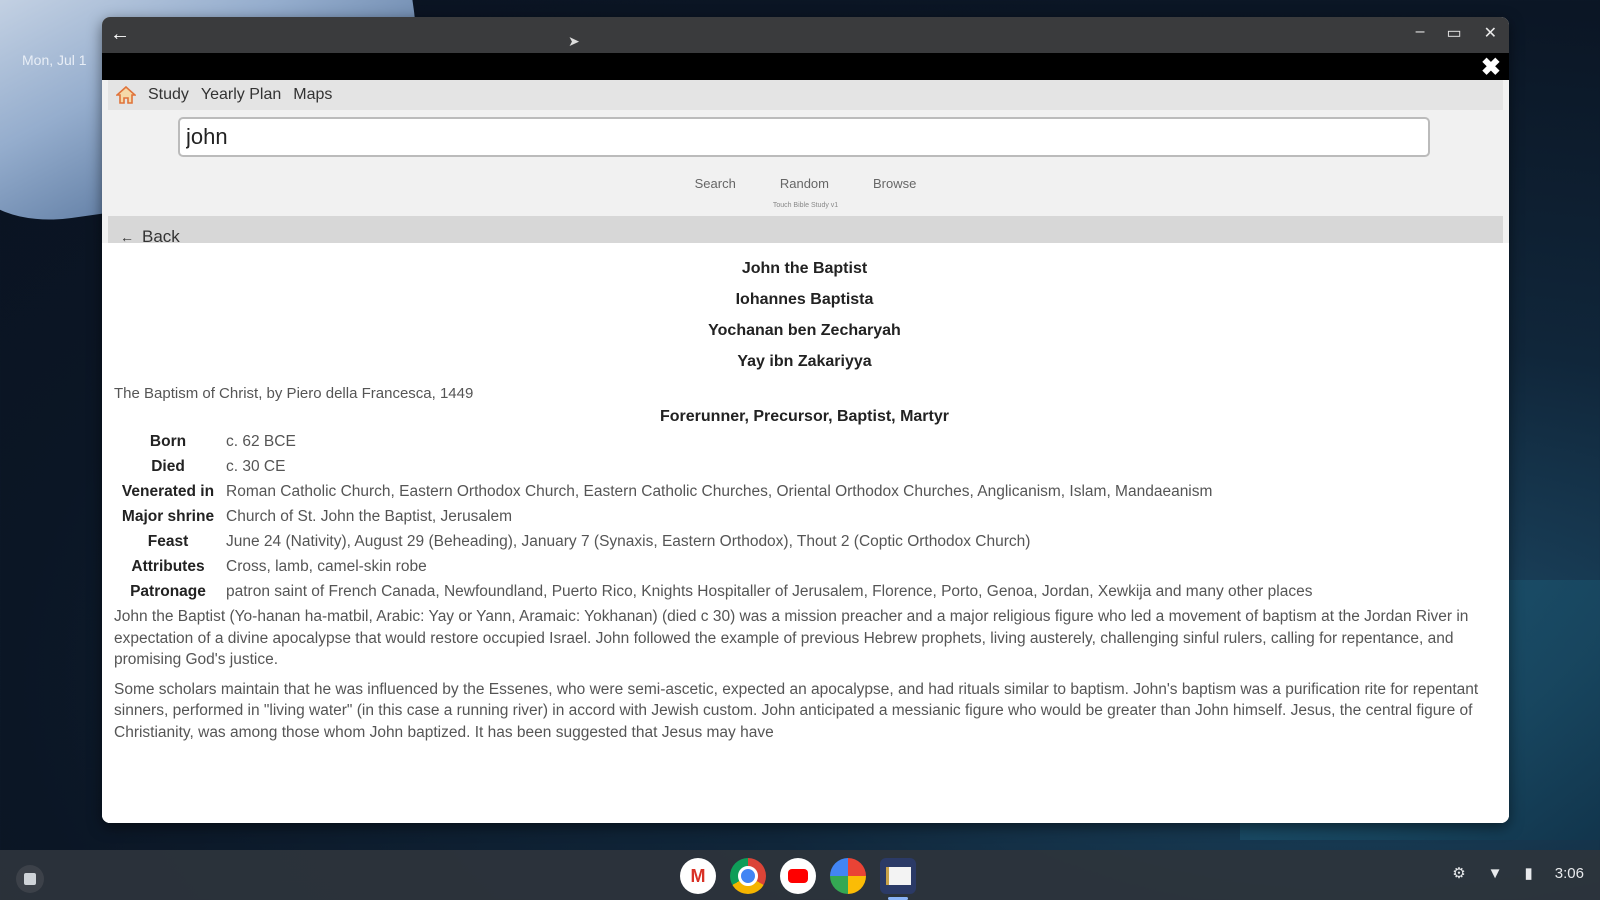 Image resolution: width=1600 pixels, height=900 pixels. Describe the element at coordinates (54, 60) in the screenshot. I see `desktop-date: Mon, Jul 1` at that location.